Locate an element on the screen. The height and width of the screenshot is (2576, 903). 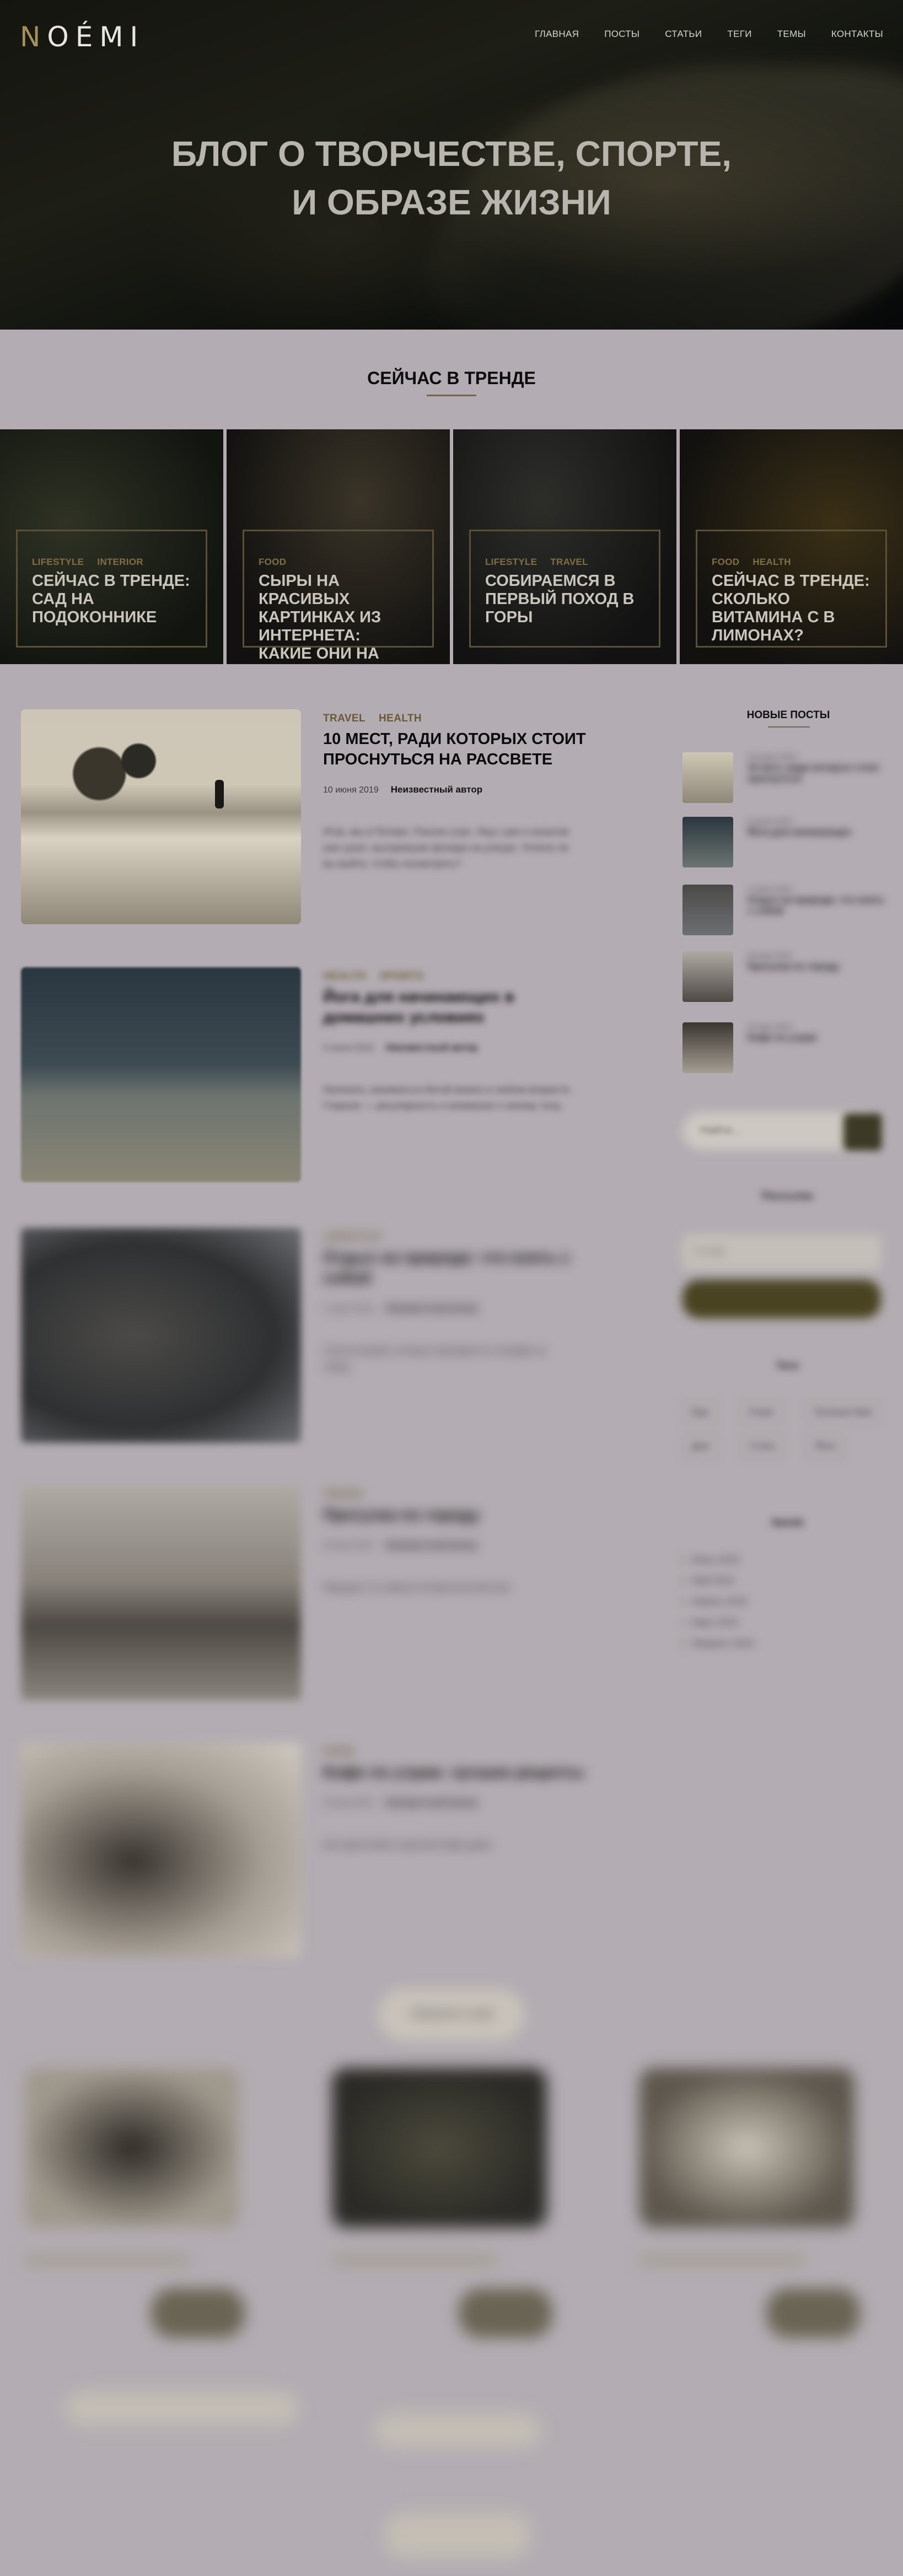
archive-link: Июнь 2019 is located at coordinates (787, 1559).